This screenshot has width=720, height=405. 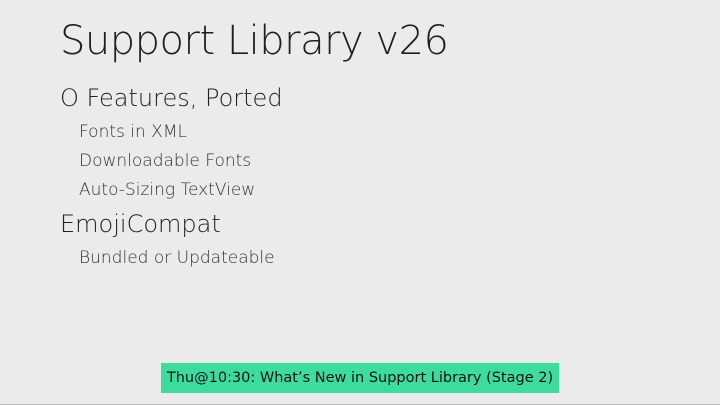 What do you see at coordinates (140, 224) in the screenshot?
I see `section-heading-emojicompat: EmojiCompat` at bounding box center [140, 224].